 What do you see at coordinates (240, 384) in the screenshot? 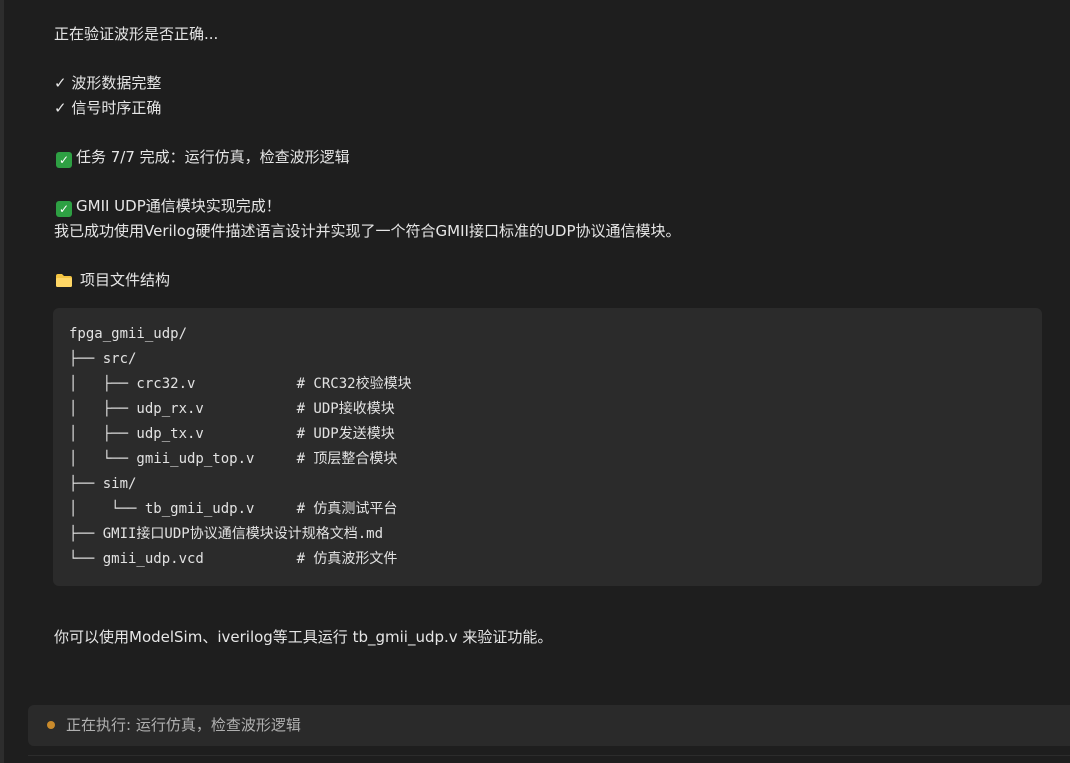
I see `tree-line: │ ├── crc32.v # CRC32校验模块` at bounding box center [240, 384].